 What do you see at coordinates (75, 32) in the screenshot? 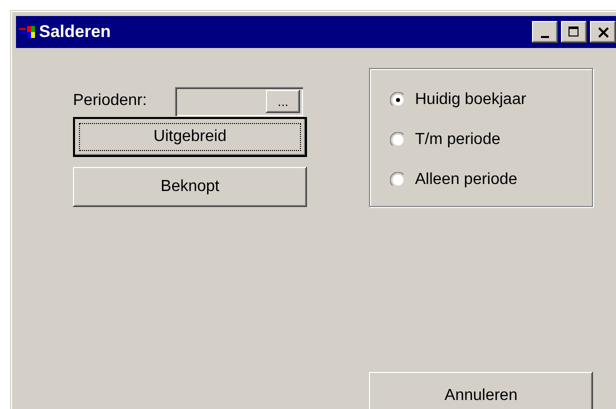
I see `window-title: Salderen` at bounding box center [75, 32].